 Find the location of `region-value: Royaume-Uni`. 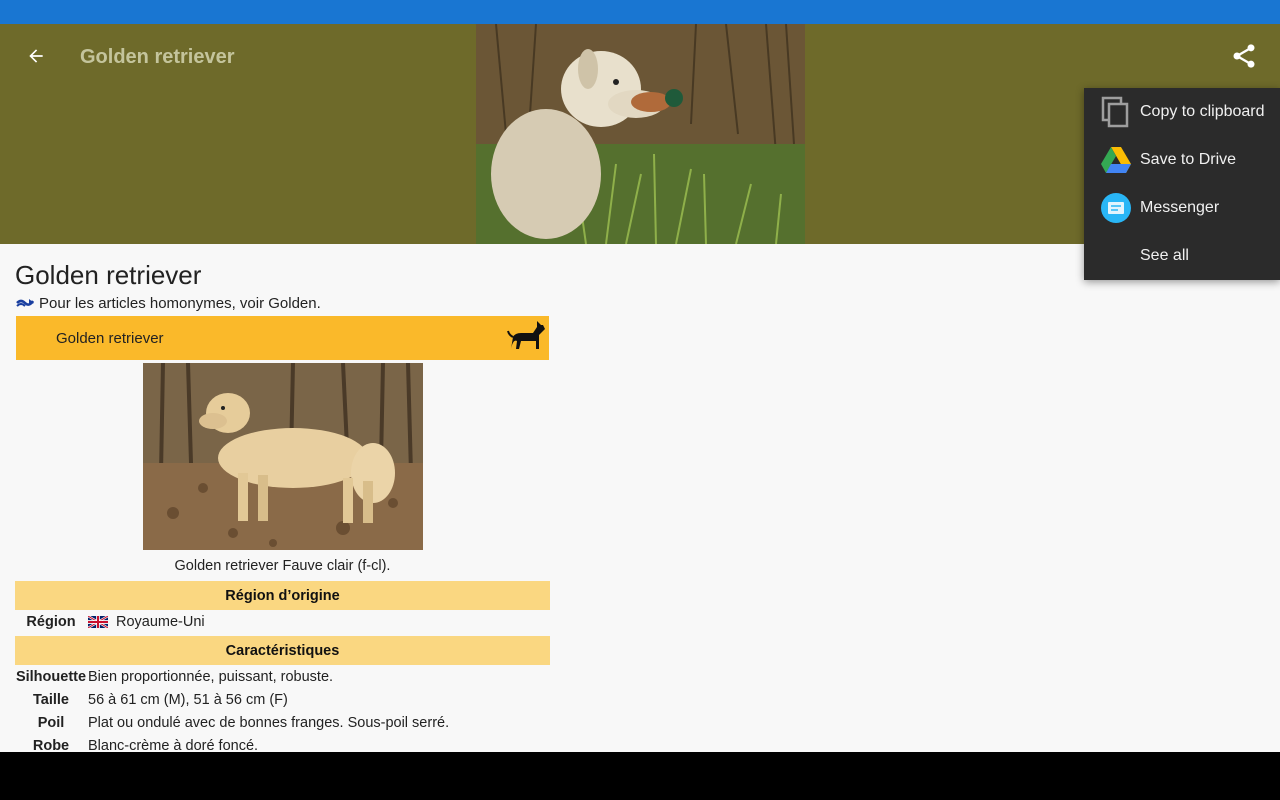

region-value: Royaume-Uni is located at coordinates (146, 622).